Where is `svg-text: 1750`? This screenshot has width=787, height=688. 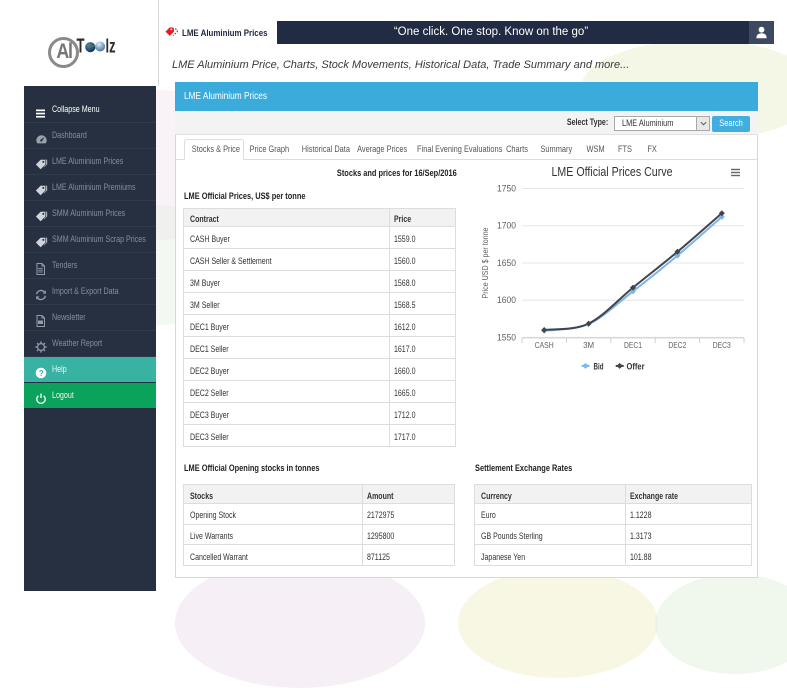
svg-text: 1750 is located at coordinates (506, 189).